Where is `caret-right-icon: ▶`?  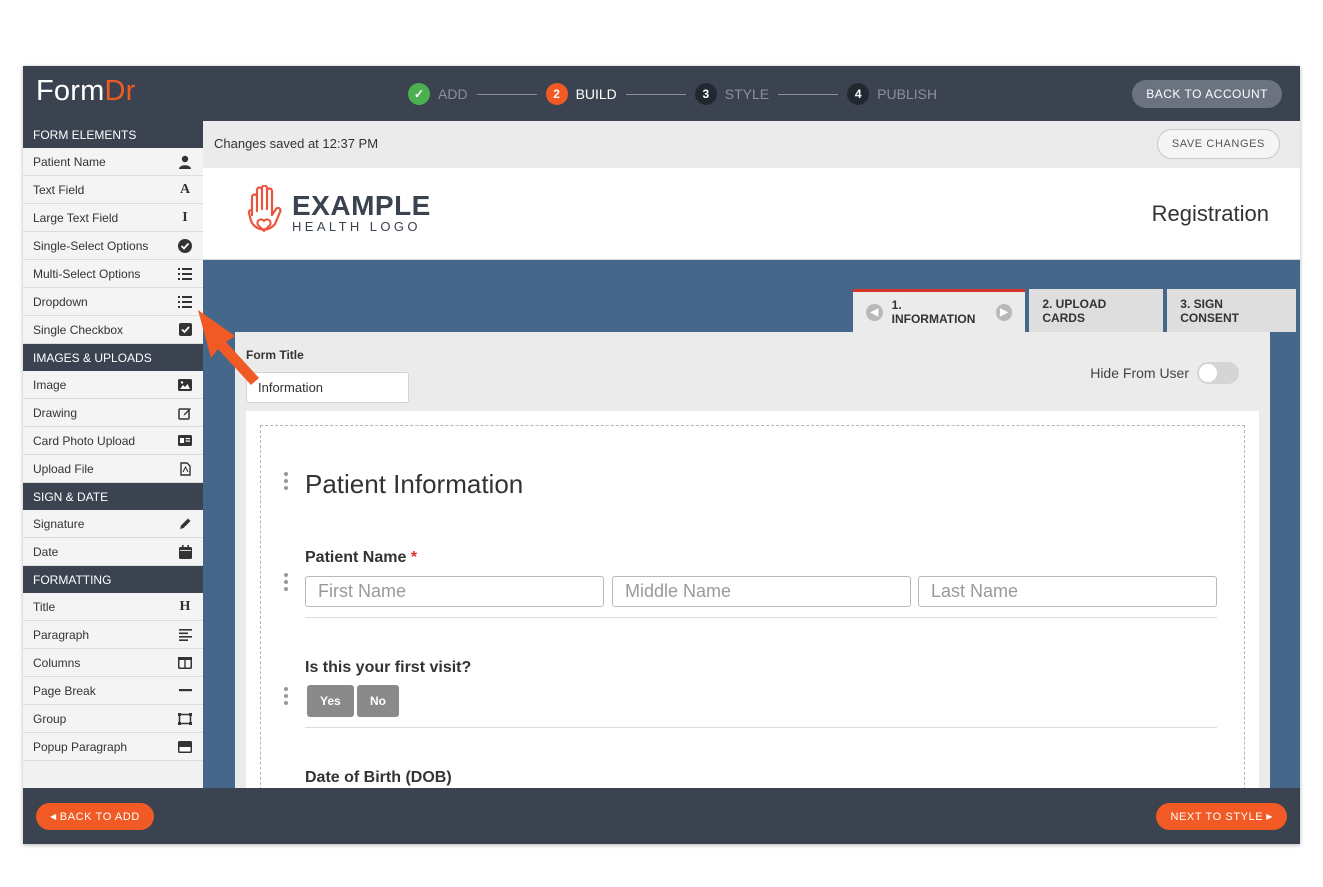 caret-right-icon: ▶ is located at coordinates (1269, 816).